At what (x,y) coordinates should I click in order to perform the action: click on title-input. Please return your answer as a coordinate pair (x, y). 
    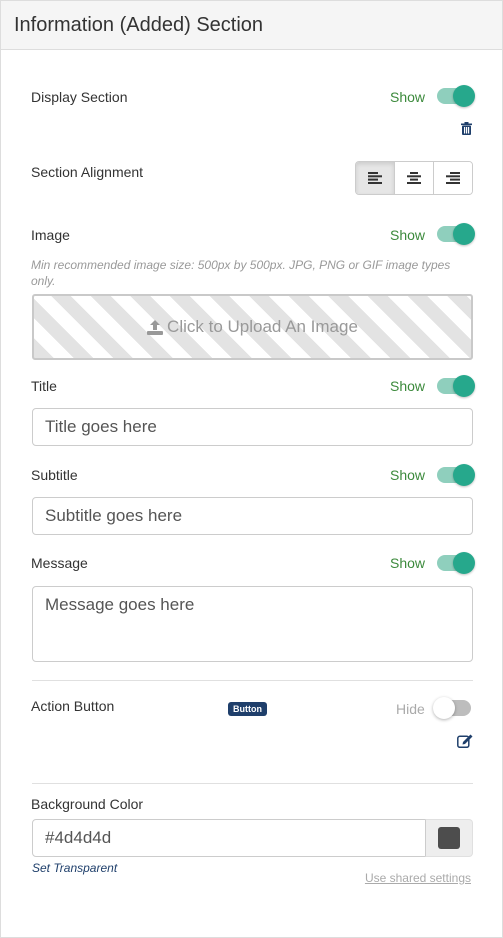
    Looking at the image, I should click on (252, 427).